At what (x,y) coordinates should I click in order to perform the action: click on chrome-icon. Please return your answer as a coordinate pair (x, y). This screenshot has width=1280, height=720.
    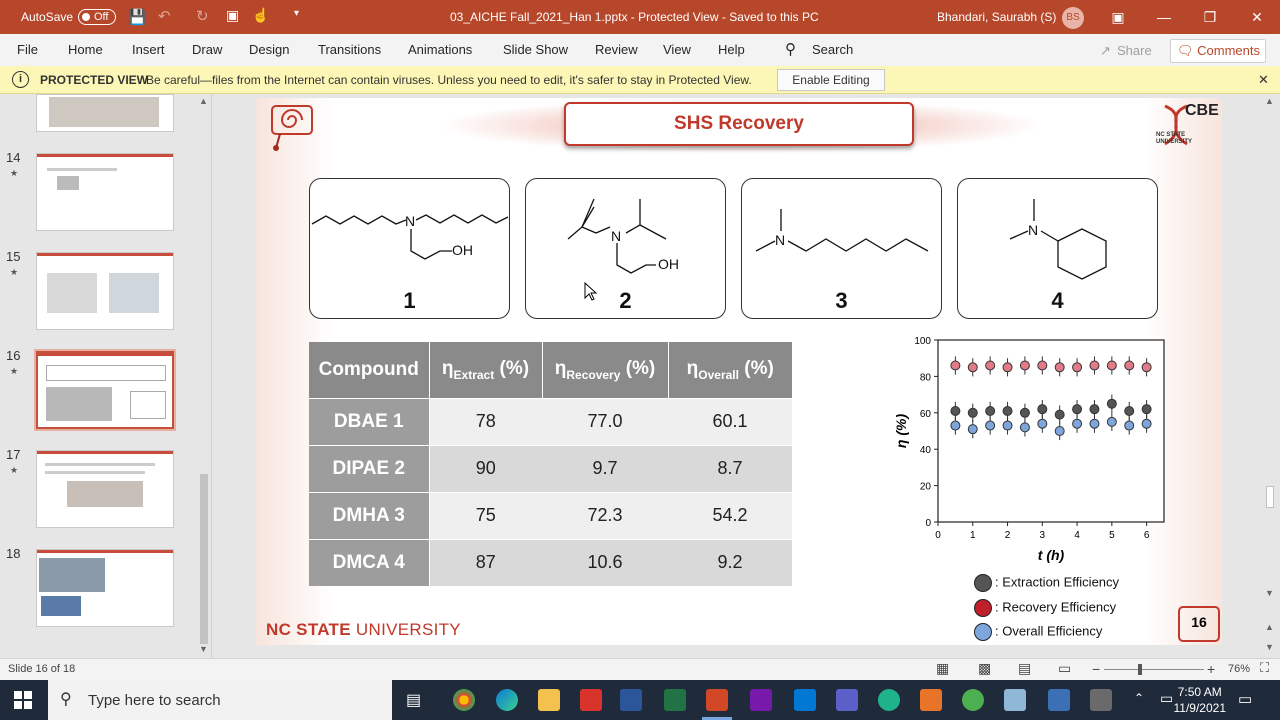
    Looking at the image, I should click on (464, 700).